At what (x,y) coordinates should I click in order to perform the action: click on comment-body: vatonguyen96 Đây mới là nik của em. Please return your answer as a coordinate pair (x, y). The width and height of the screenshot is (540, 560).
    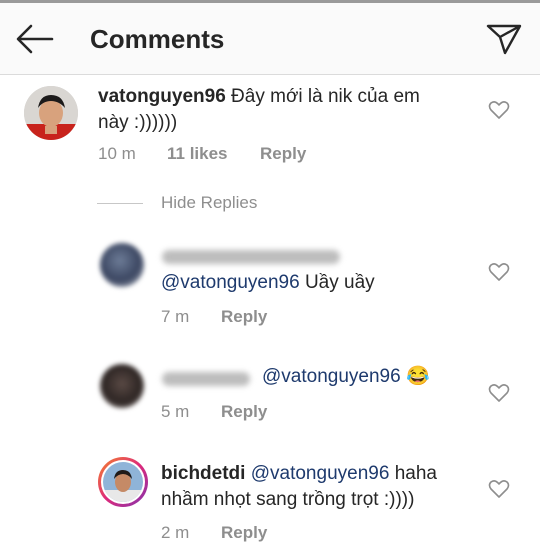
    Looking at the image, I should click on (259, 97).